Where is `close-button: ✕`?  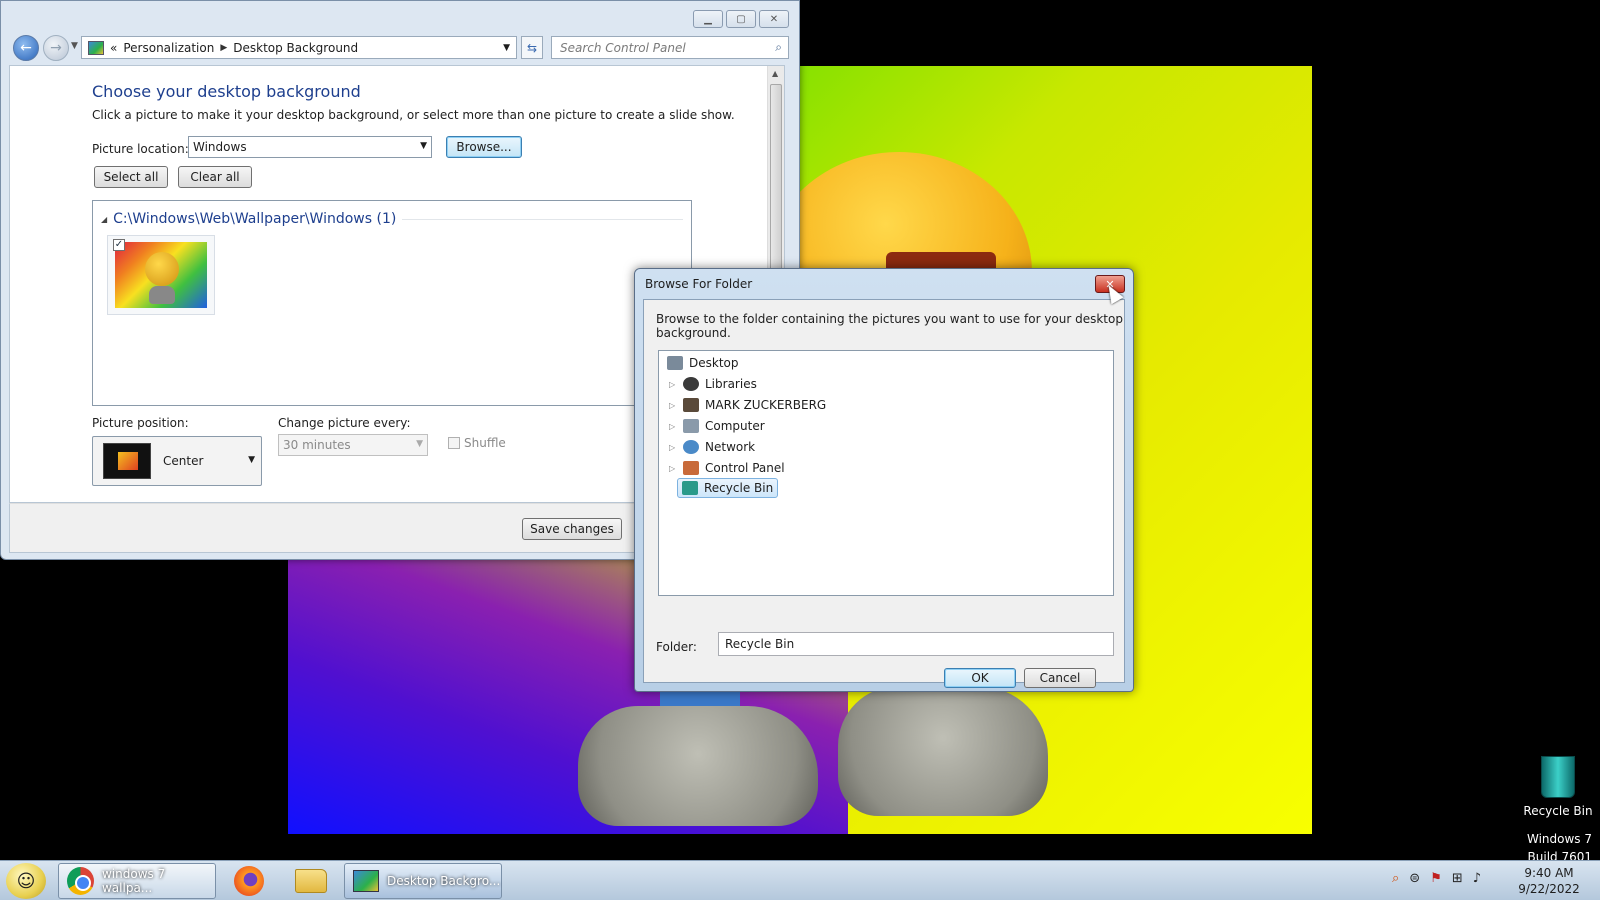 close-button: ✕ is located at coordinates (774, 19).